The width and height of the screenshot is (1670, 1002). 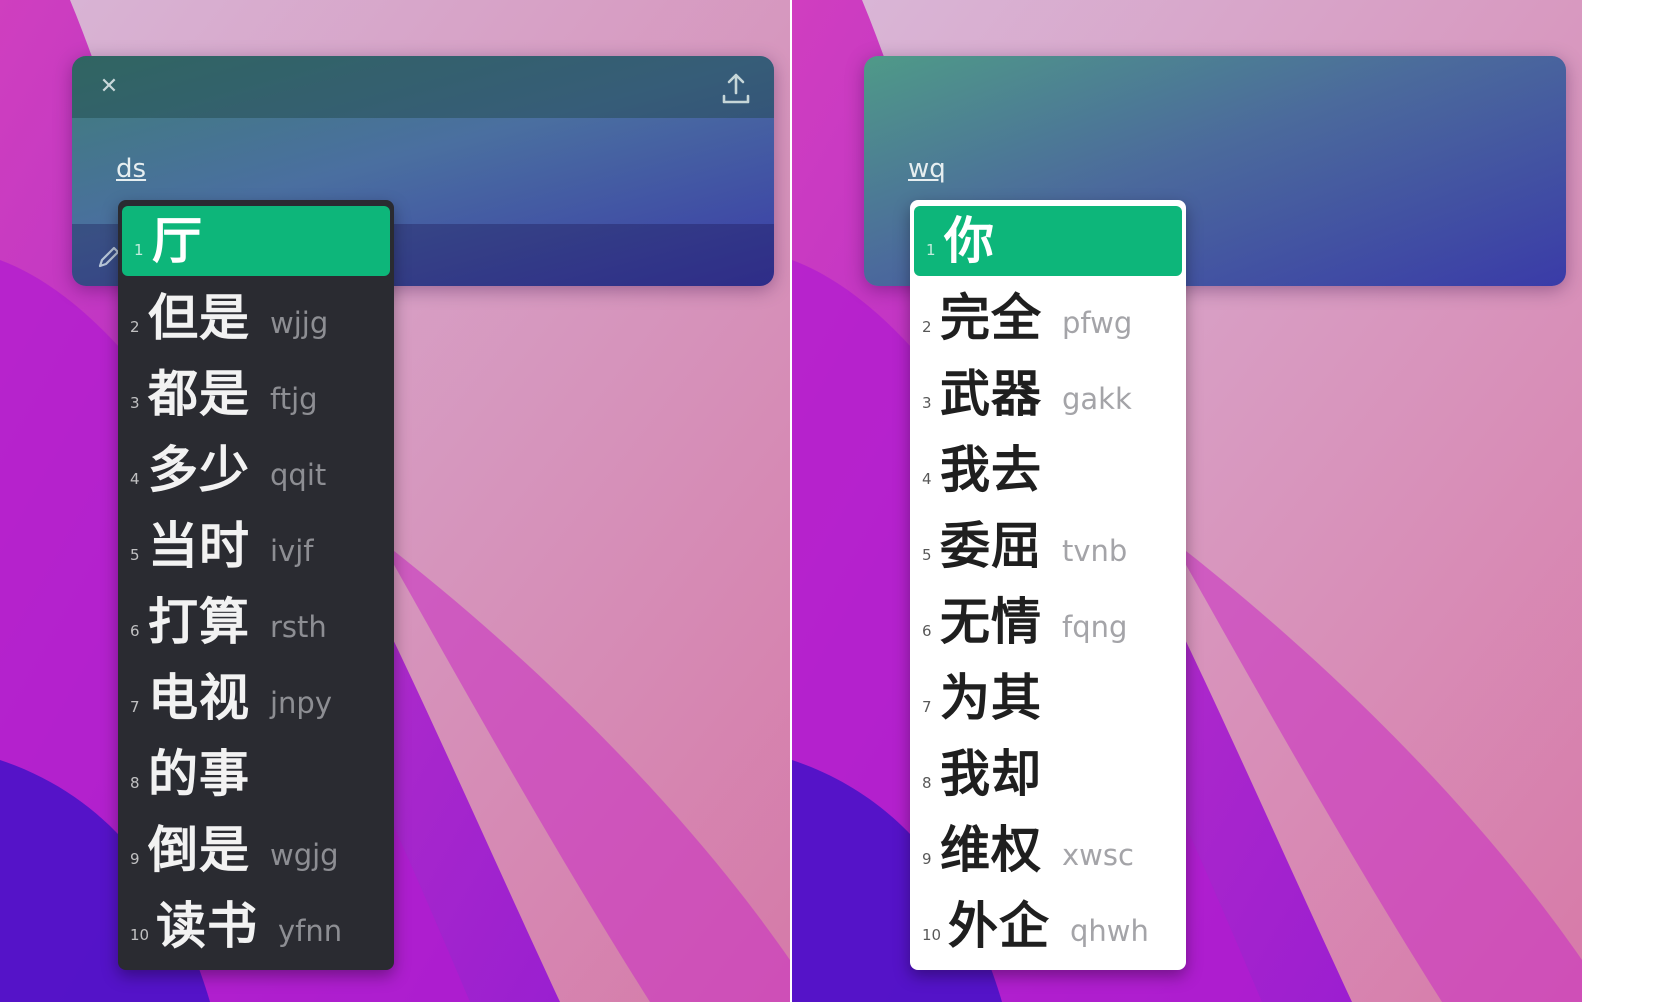 I want to click on candidate-item: 7 为其, so click(x=1048, y=698).